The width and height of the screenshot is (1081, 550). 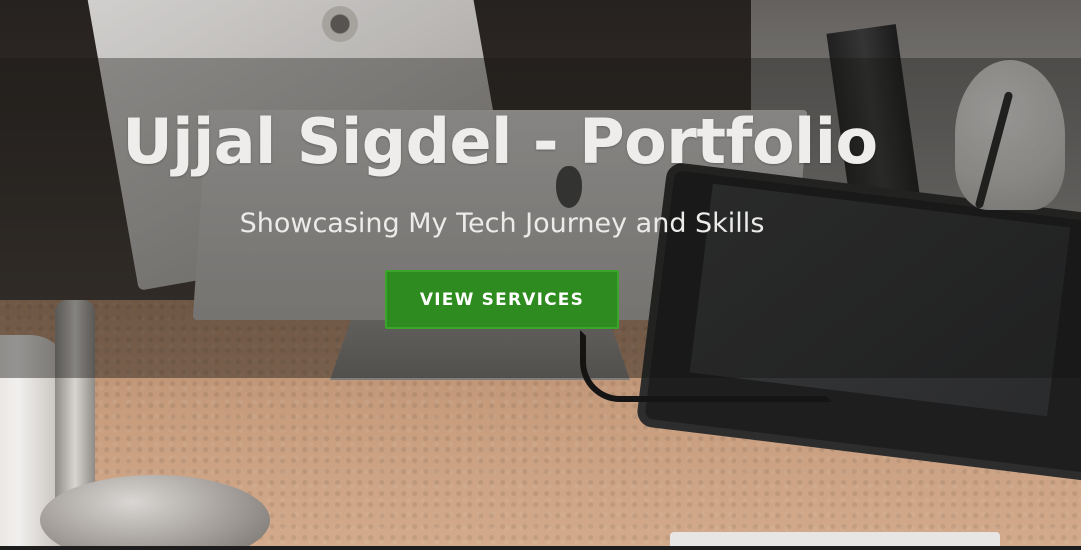 I want to click on hero-title: Ujjal Sigdel - Portfolio, so click(x=500, y=141).